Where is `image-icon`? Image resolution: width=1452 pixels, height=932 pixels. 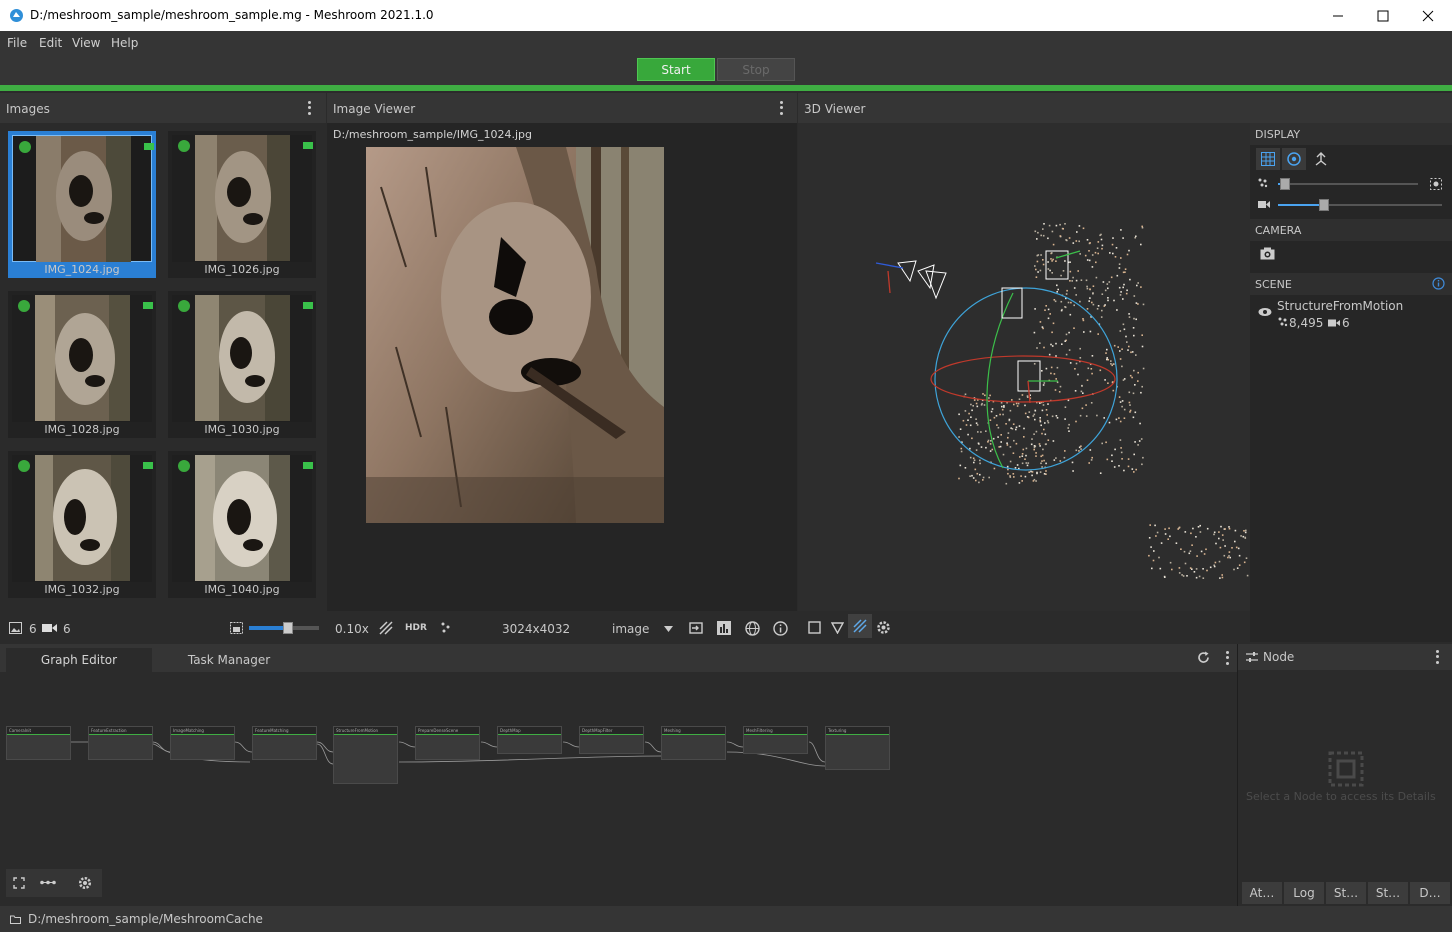
image-icon is located at coordinates (15, 628).